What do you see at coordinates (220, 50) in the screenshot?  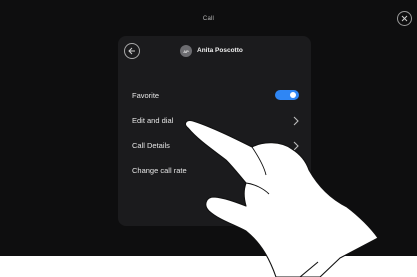 I see `contact-name: Anita Poscotto` at bounding box center [220, 50].